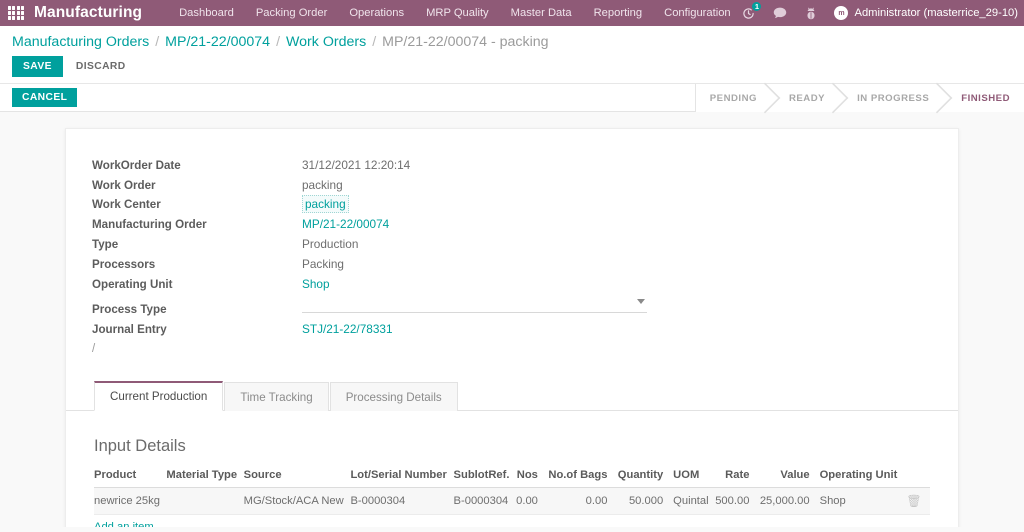  Describe the element at coordinates (630, 224) in the screenshot. I see `field-value-manufacturing-order: MP/21-22/00074` at that location.